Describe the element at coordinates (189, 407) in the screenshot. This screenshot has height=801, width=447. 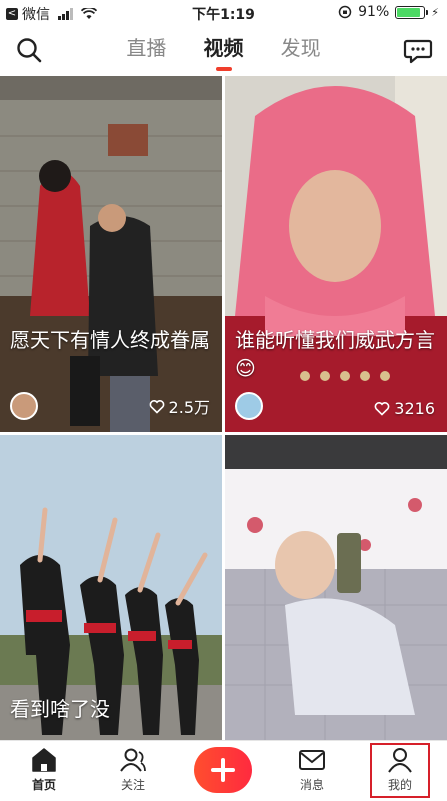
I see `like-count-value: 2.5万` at that location.